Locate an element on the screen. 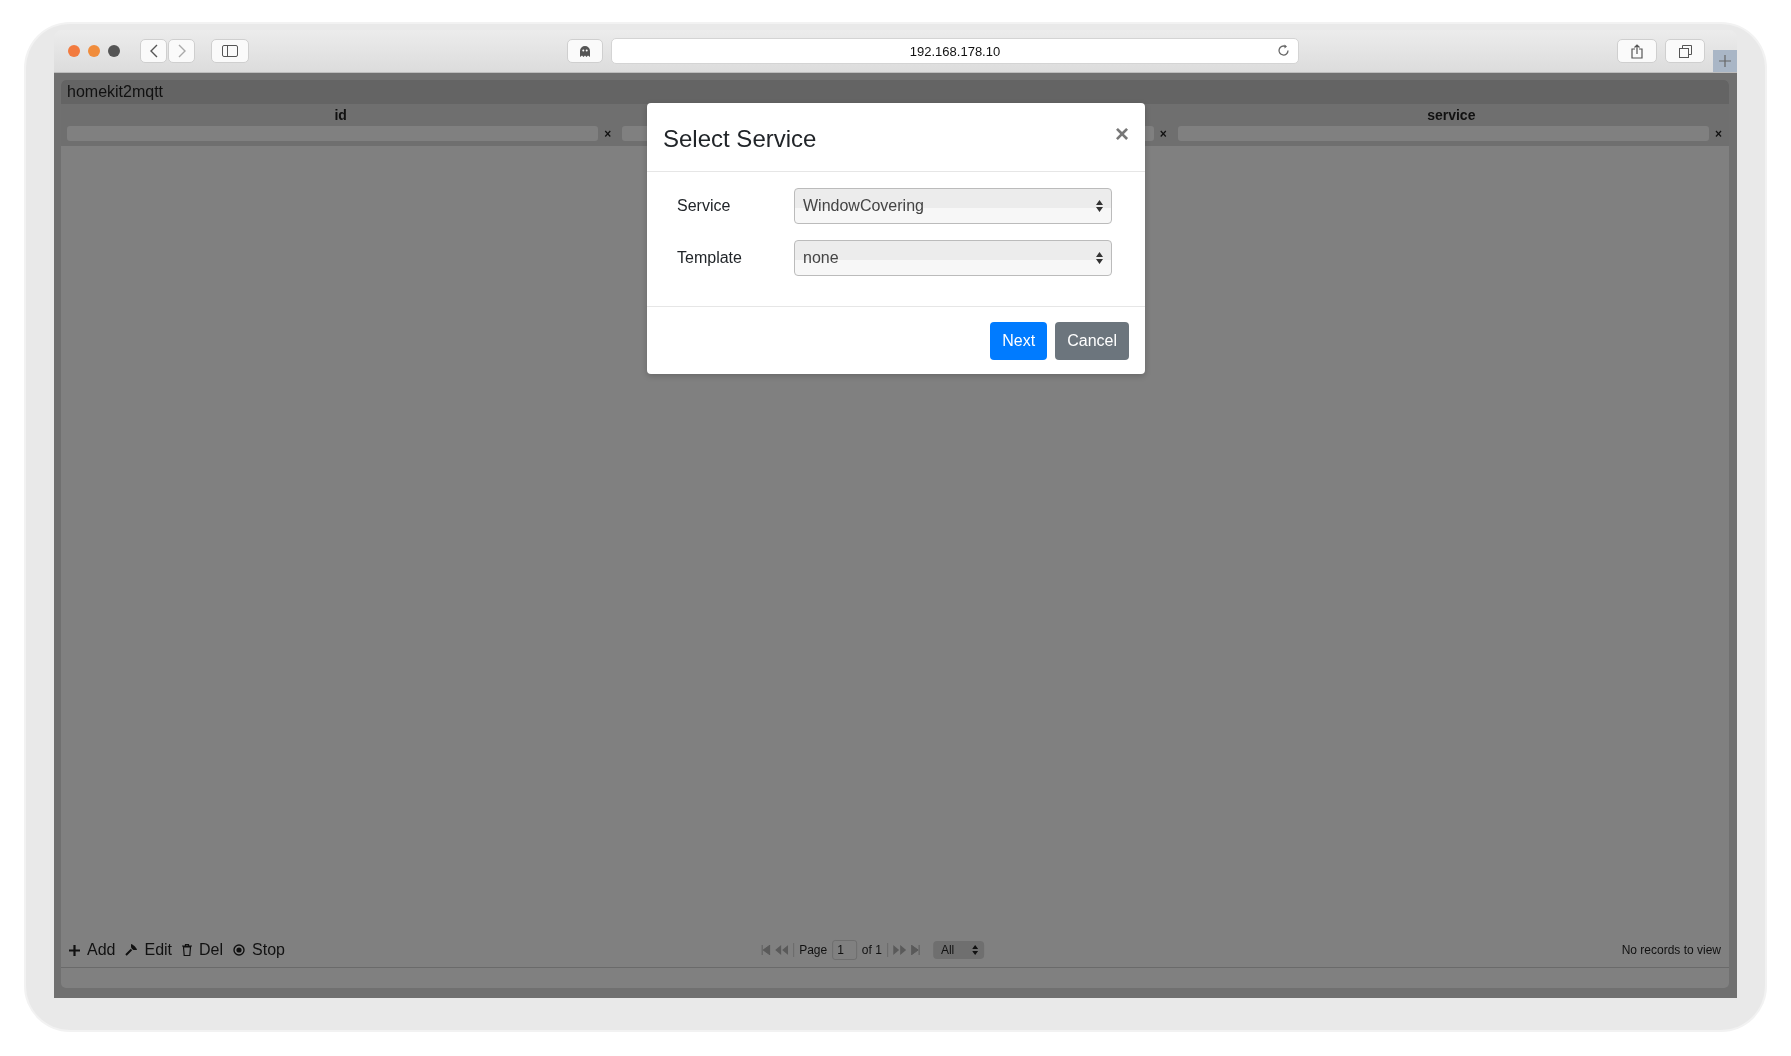 The height and width of the screenshot is (1056, 1791). dropdown-select: none is located at coordinates (953, 258).